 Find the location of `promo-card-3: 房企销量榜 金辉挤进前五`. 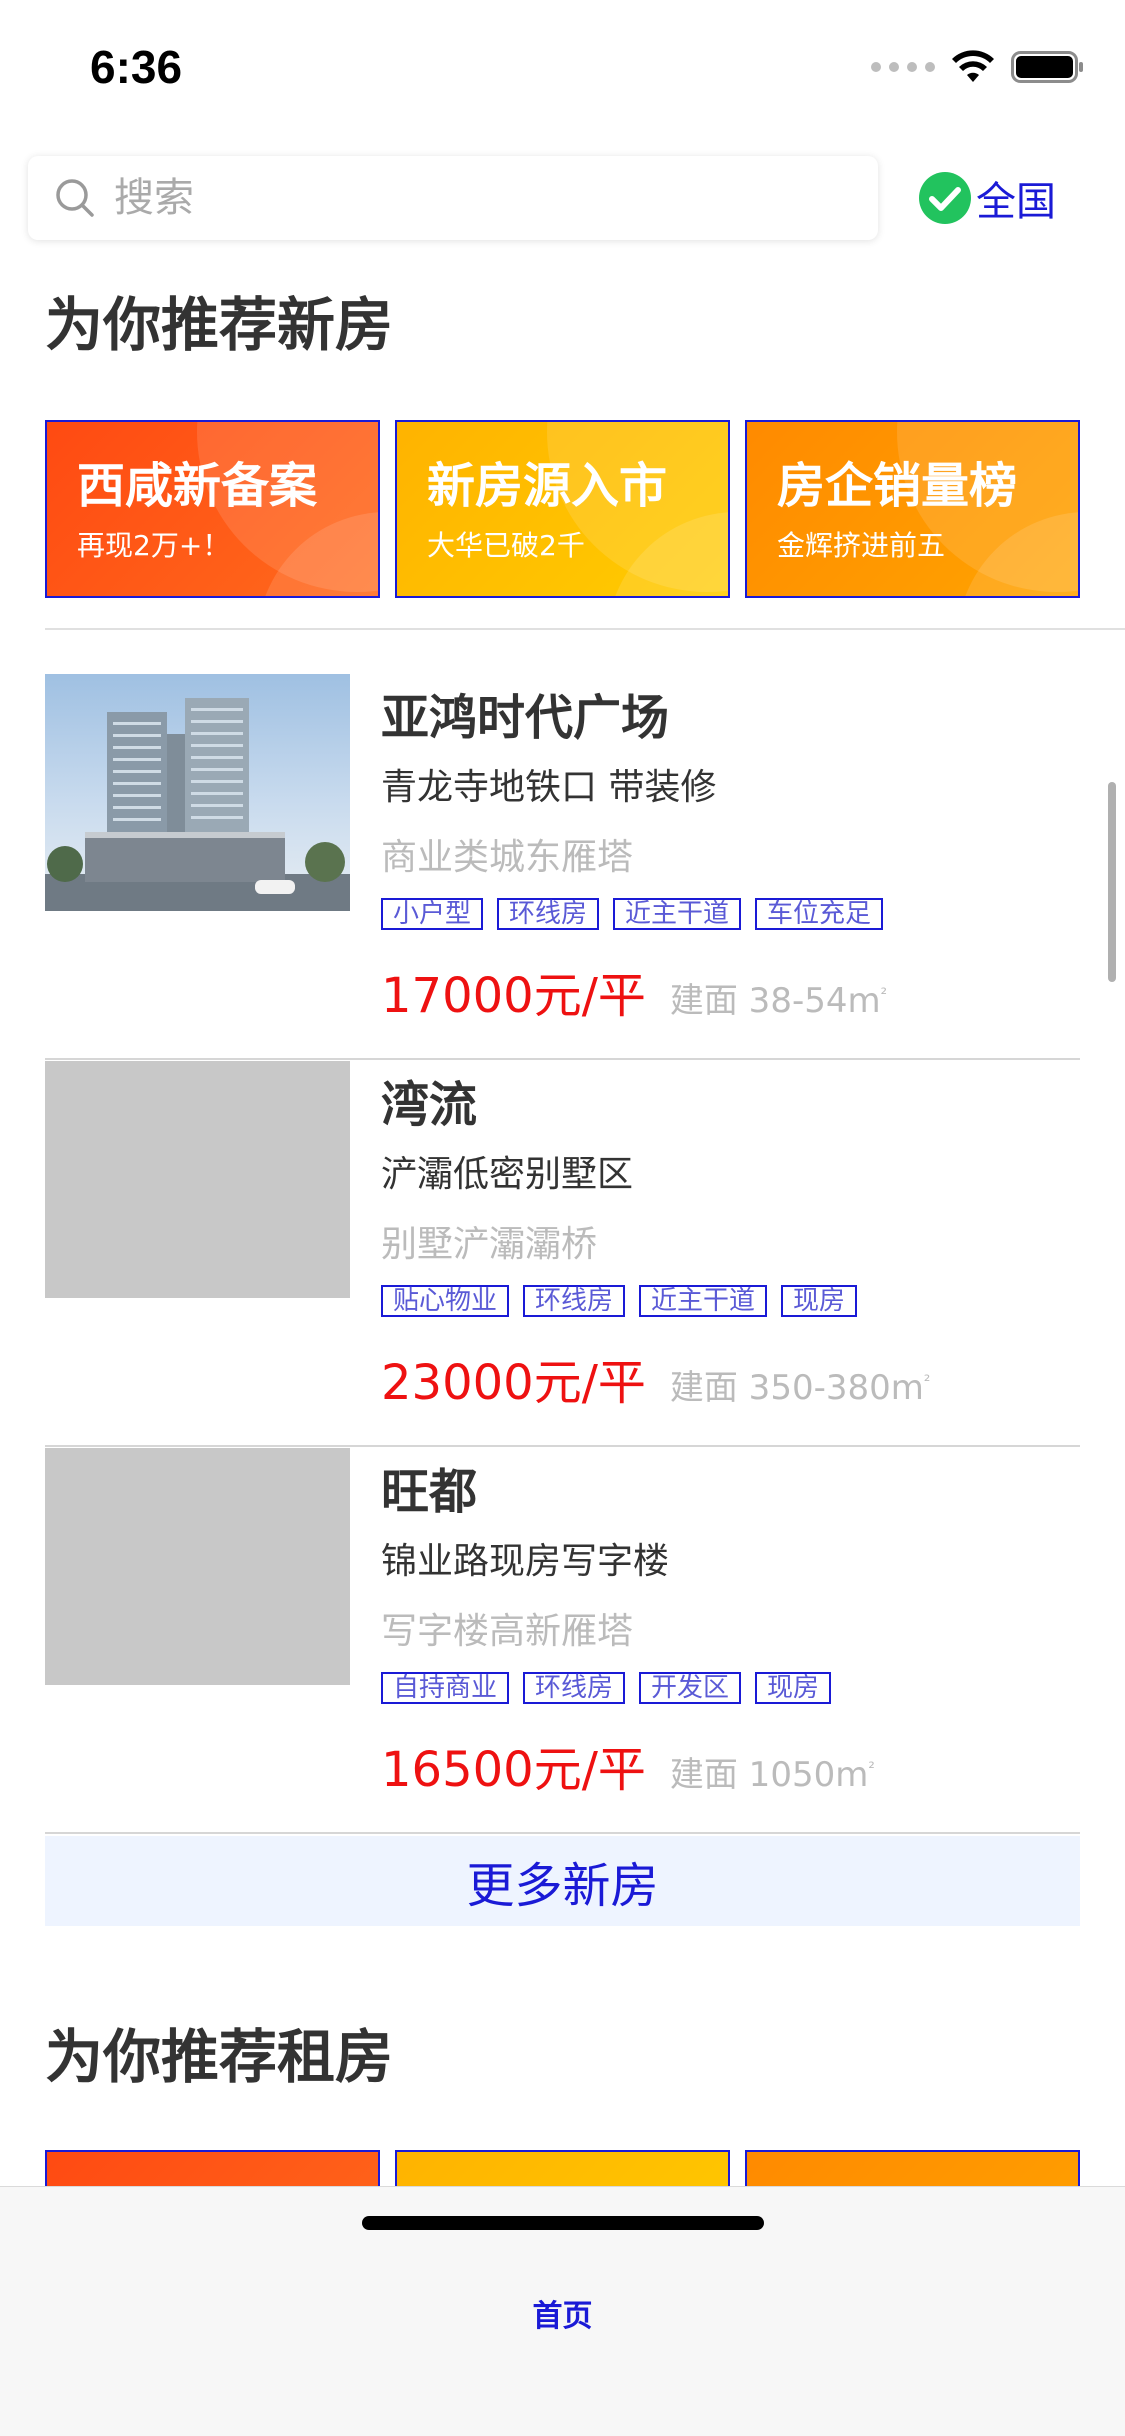

promo-card-3: 房企销量榜 金辉挤进前五 is located at coordinates (912, 509).